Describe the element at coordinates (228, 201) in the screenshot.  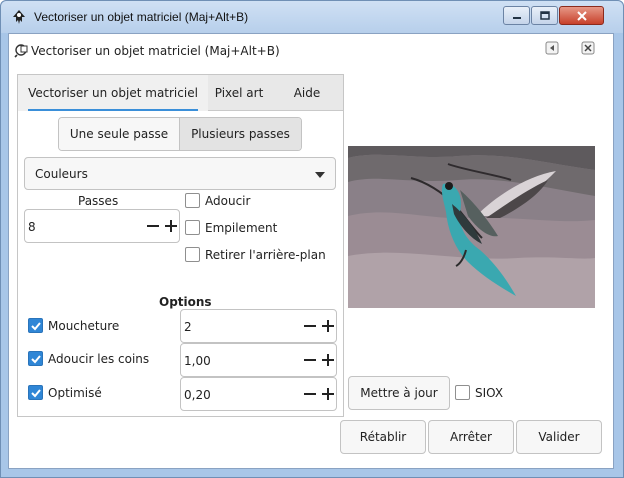
I see `smooth-label: Adoucir` at that location.